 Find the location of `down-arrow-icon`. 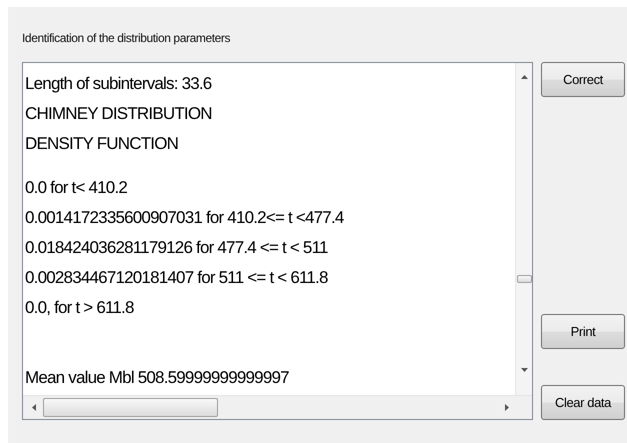

down-arrow-icon is located at coordinates (524, 370).